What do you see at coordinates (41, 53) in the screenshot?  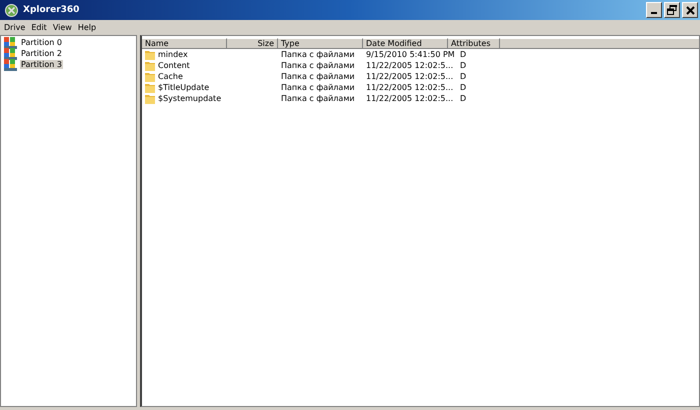 I see `partition-item: Partition 2` at bounding box center [41, 53].